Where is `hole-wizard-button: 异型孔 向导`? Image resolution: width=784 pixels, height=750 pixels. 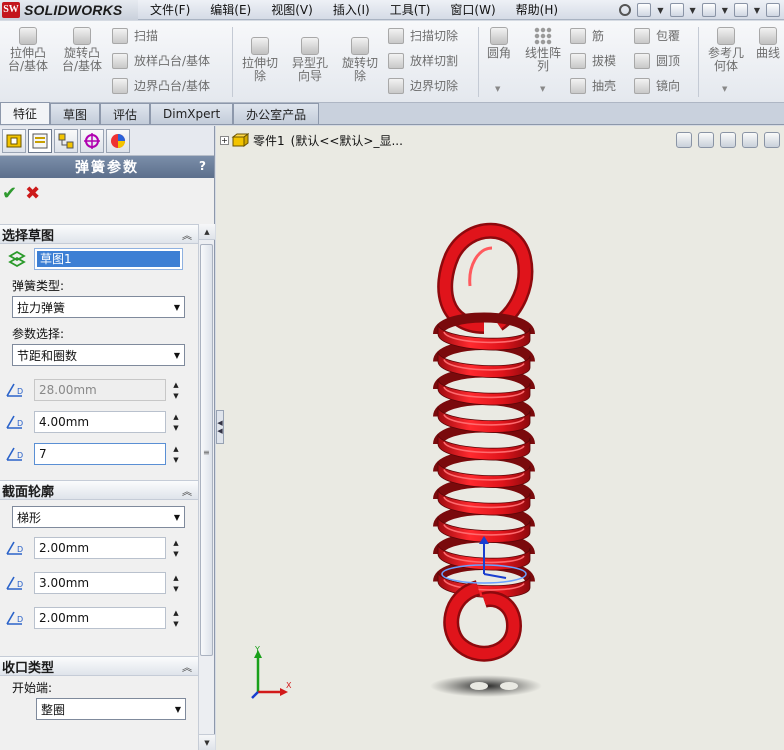
hole-wizard-button: 异型孔 向导 is located at coordinates (310, 60).